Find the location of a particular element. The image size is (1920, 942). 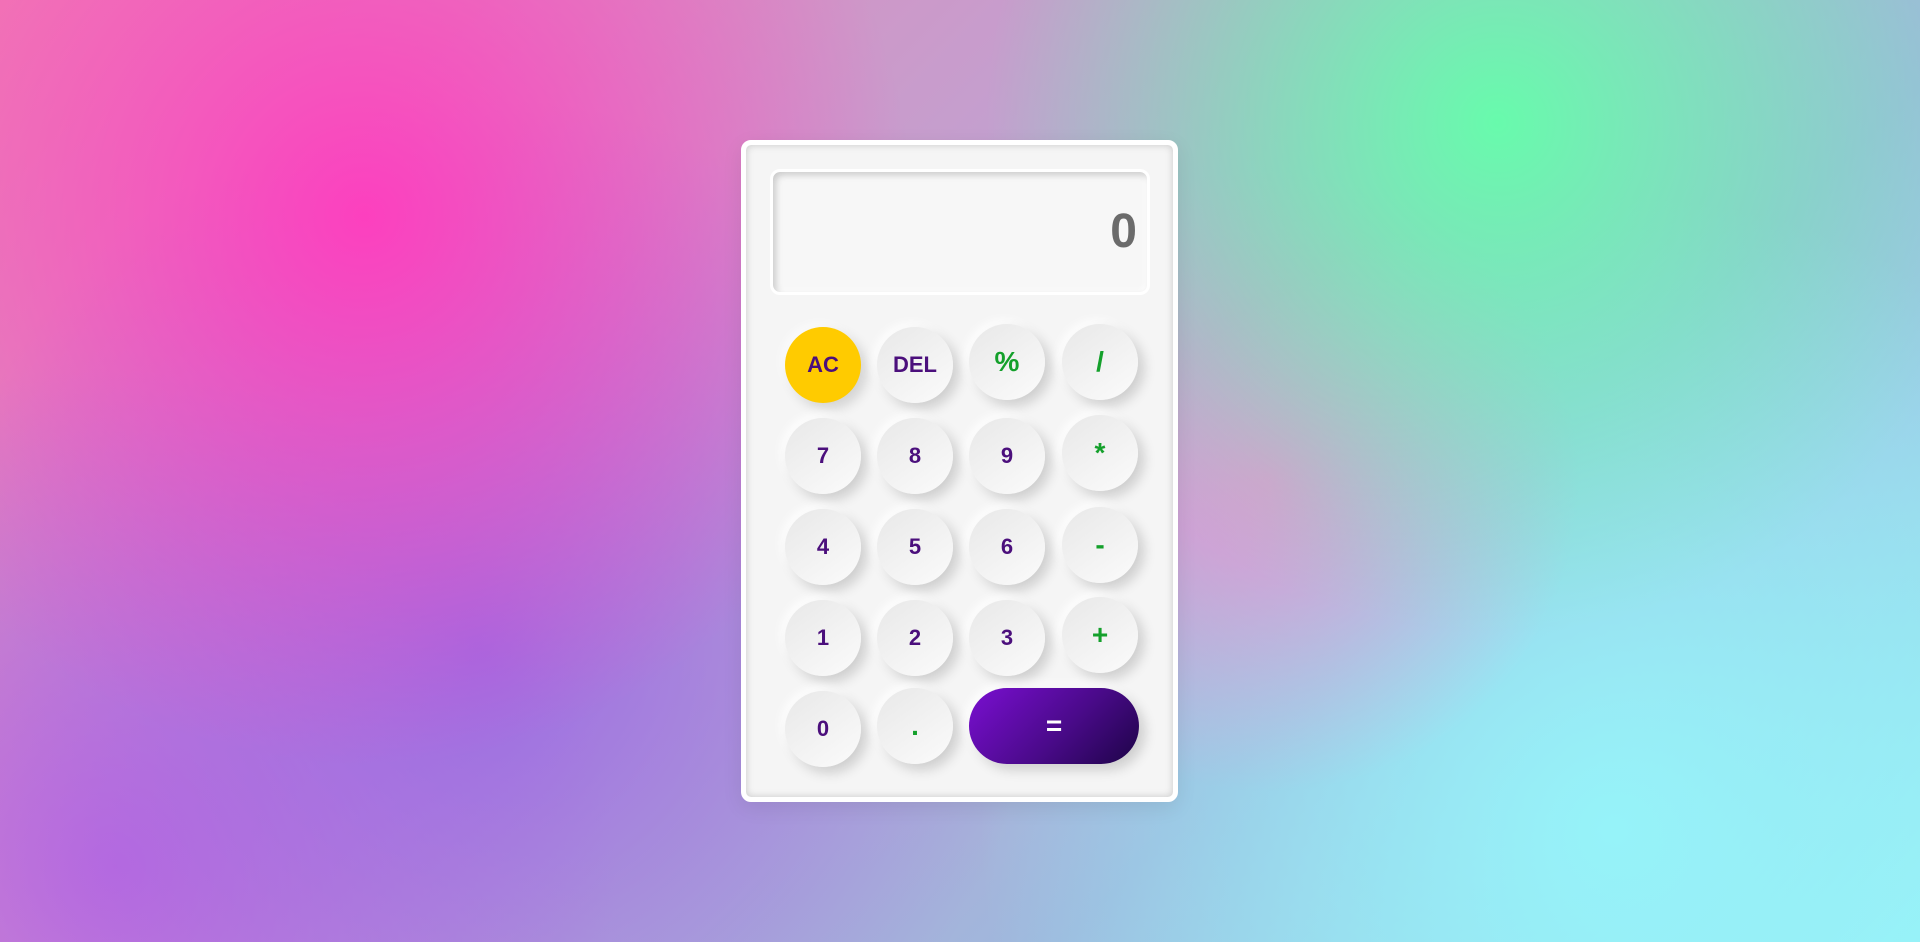

digit-9-button: 9 is located at coordinates (1007, 456).